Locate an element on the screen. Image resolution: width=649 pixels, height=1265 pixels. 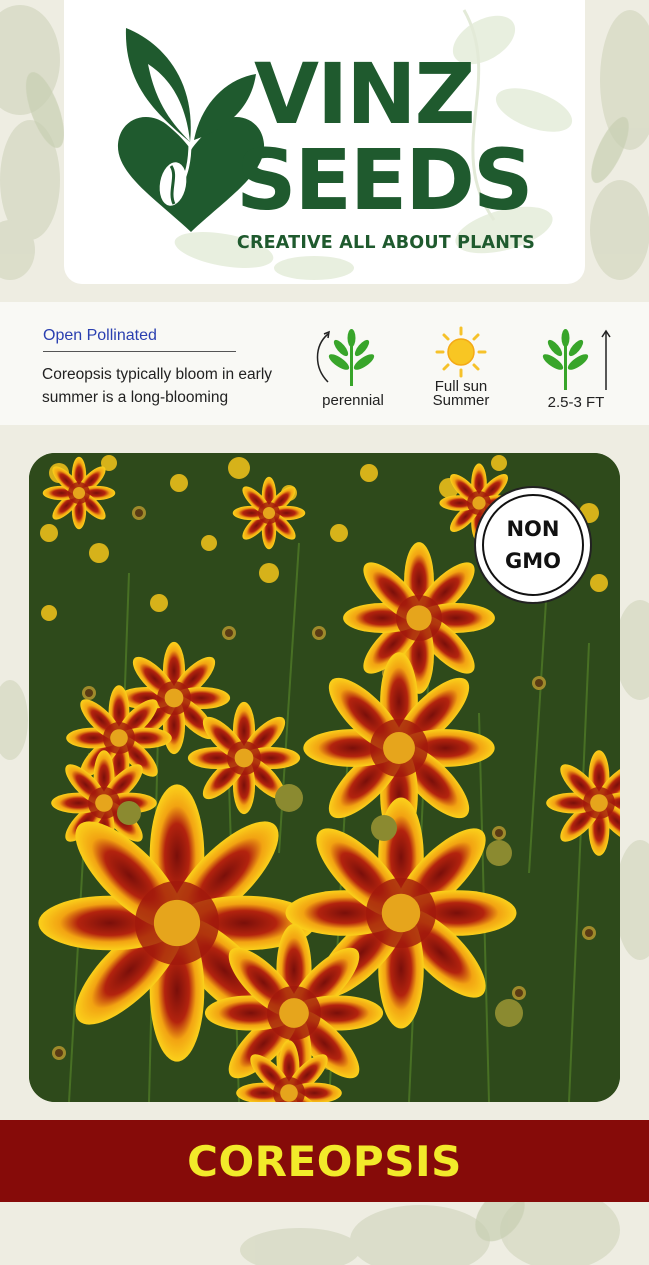
badge-inner: NON GMO is located at coordinates (533, 545).